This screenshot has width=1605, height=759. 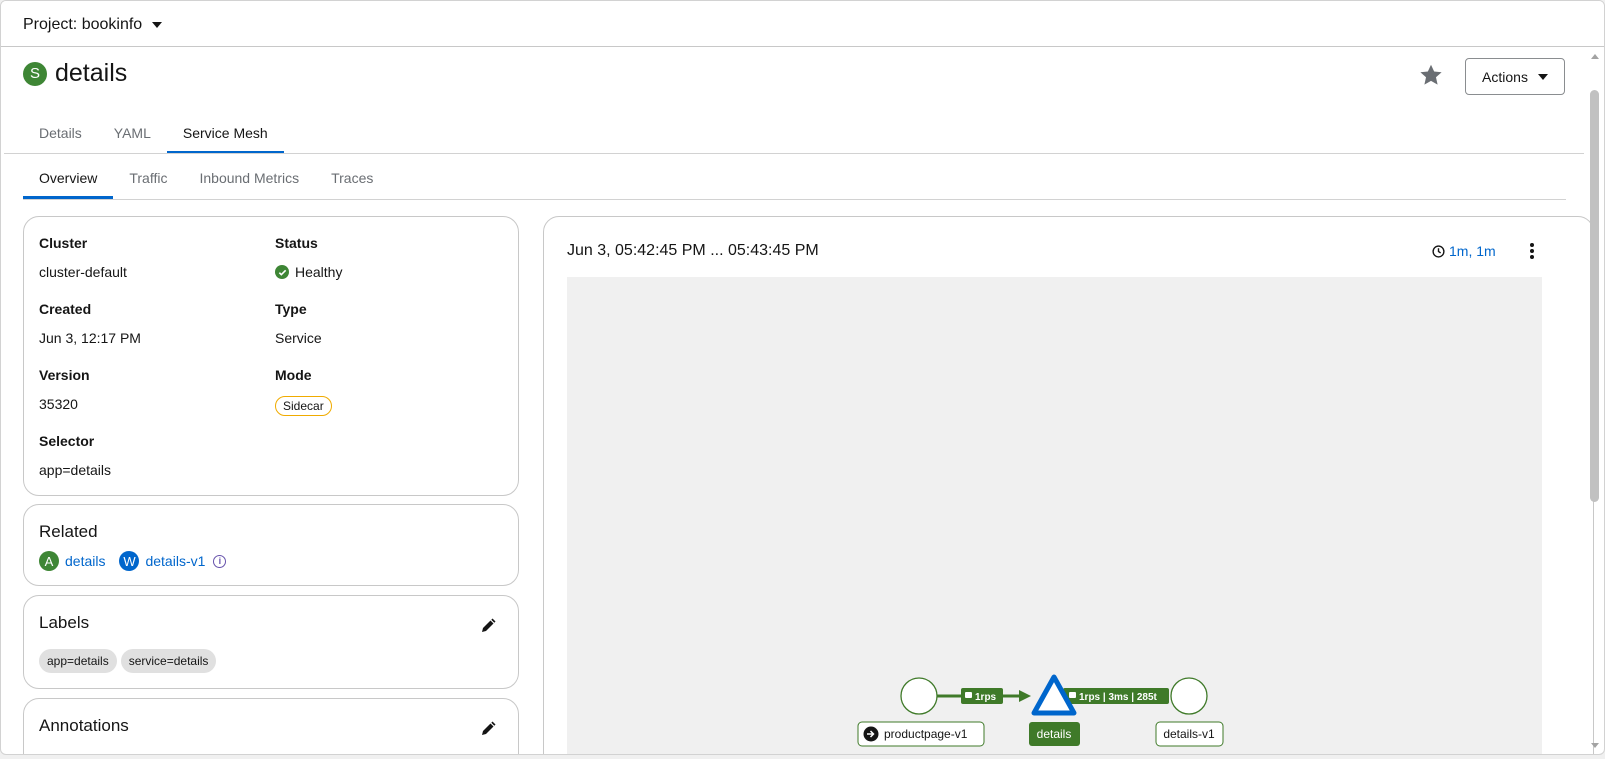 I want to click on tab-traces: Traces, so click(x=352, y=178).